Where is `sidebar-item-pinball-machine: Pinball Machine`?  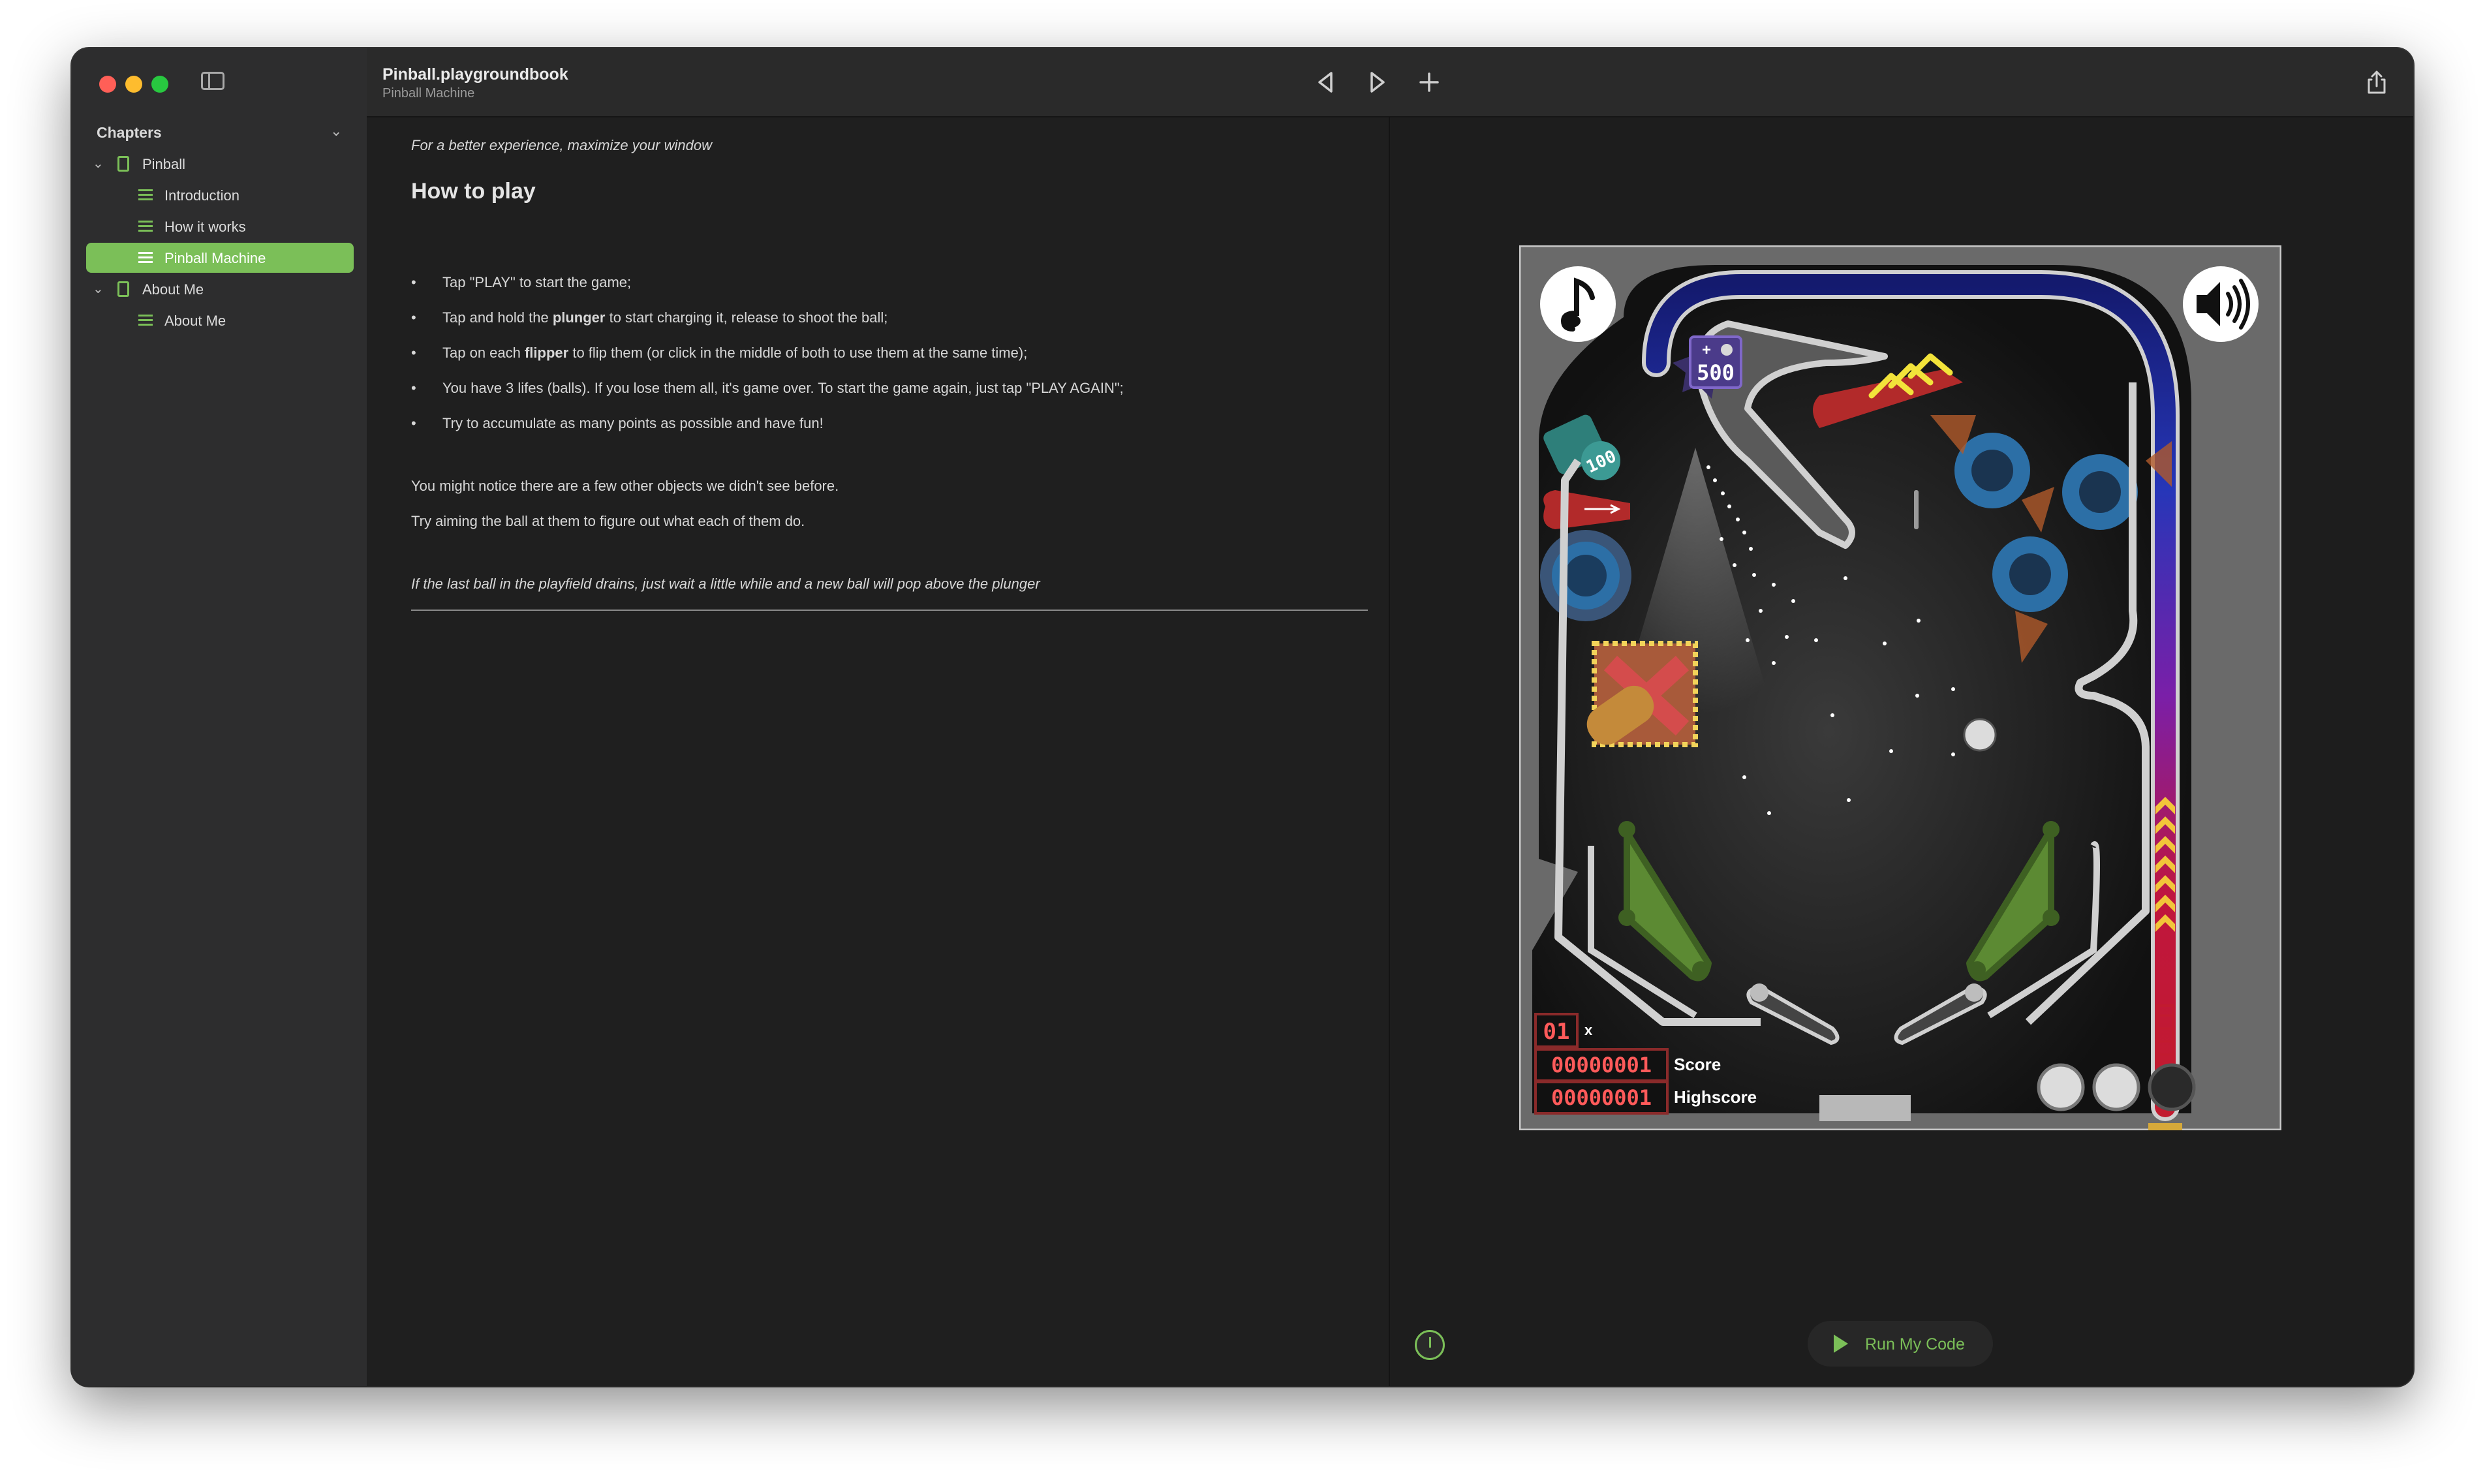
sidebar-item-pinball-machine: Pinball Machine is located at coordinates (220, 258).